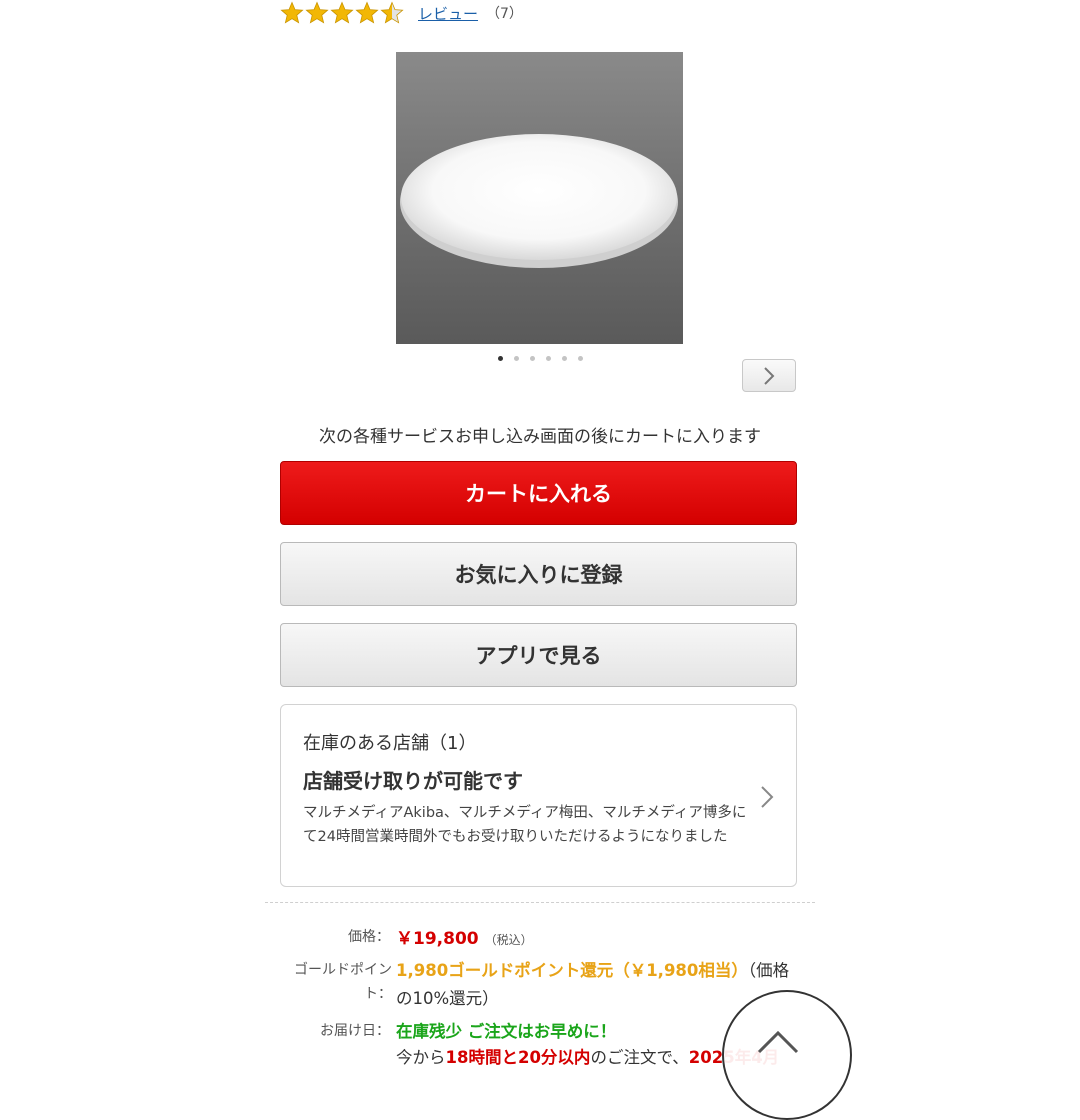 The height and width of the screenshot is (1120, 1080). I want to click on price-value: ￥19,800 （税込）, so click(464, 936).